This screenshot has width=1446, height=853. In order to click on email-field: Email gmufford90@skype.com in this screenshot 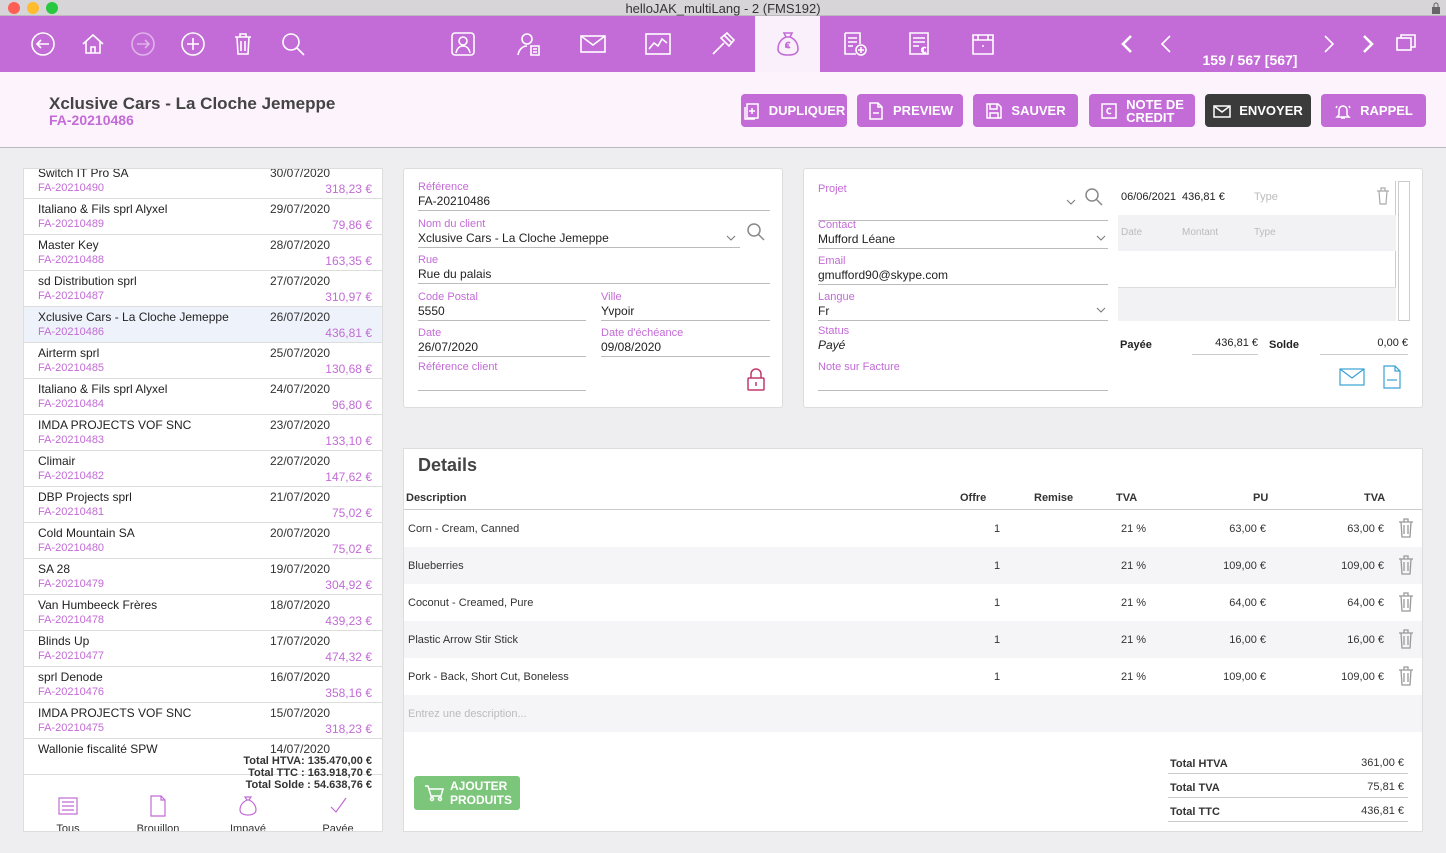, I will do `click(963, 270)`.